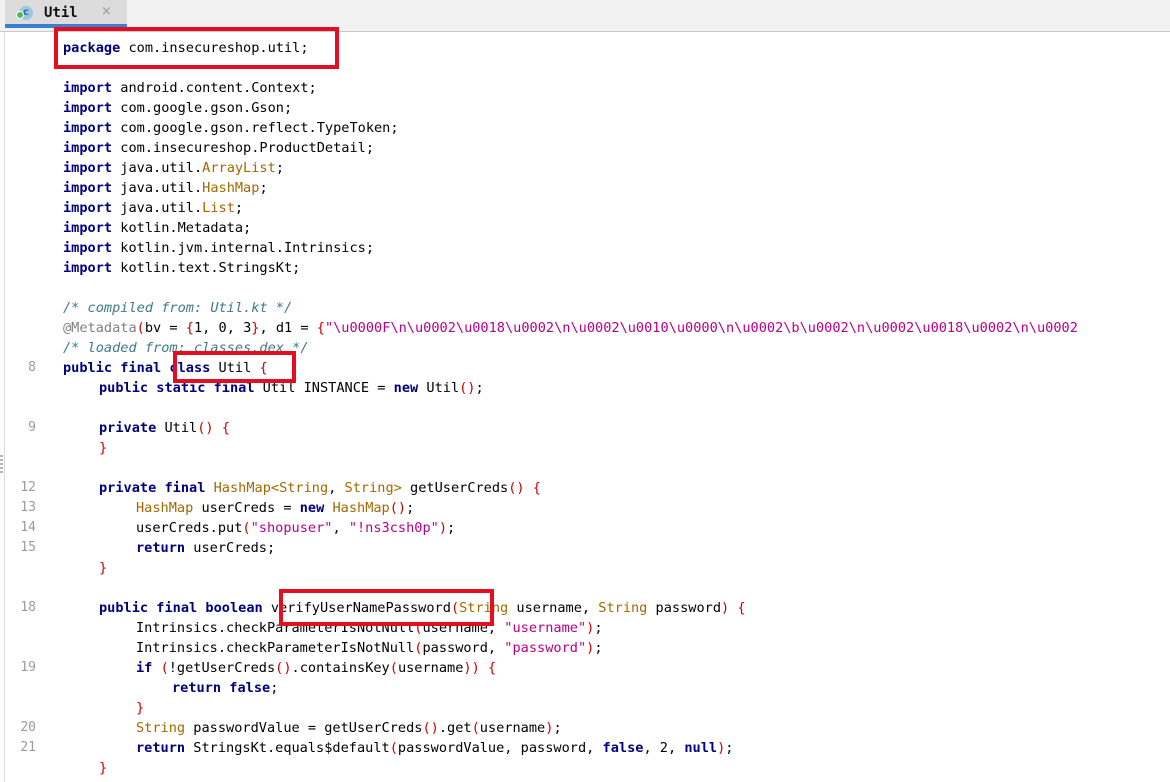 This screenshot has height=782, width=1170. Describe the element at coordinates (585, 248) in the screenshot. I see `code-line: import kotlin.jvm.internal.Intrinsics;` at that location.